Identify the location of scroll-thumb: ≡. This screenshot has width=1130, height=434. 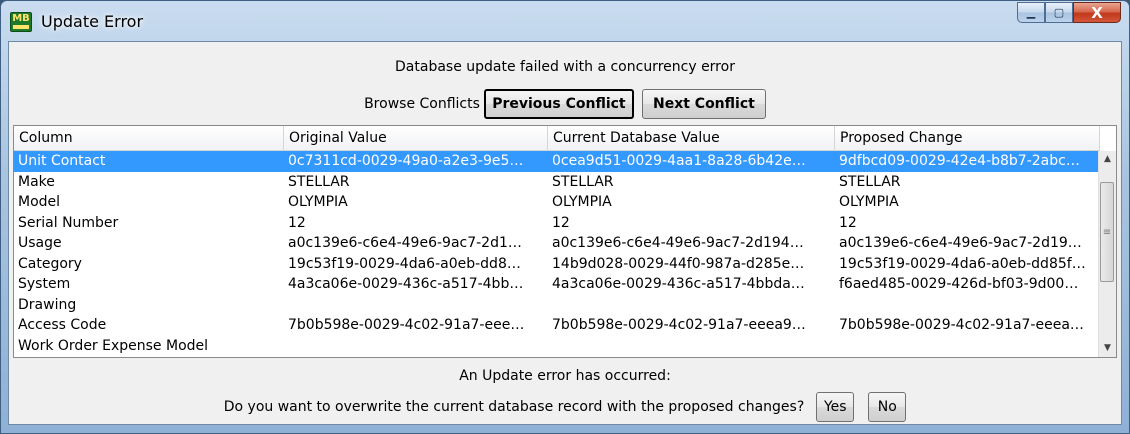
(1107, 232).